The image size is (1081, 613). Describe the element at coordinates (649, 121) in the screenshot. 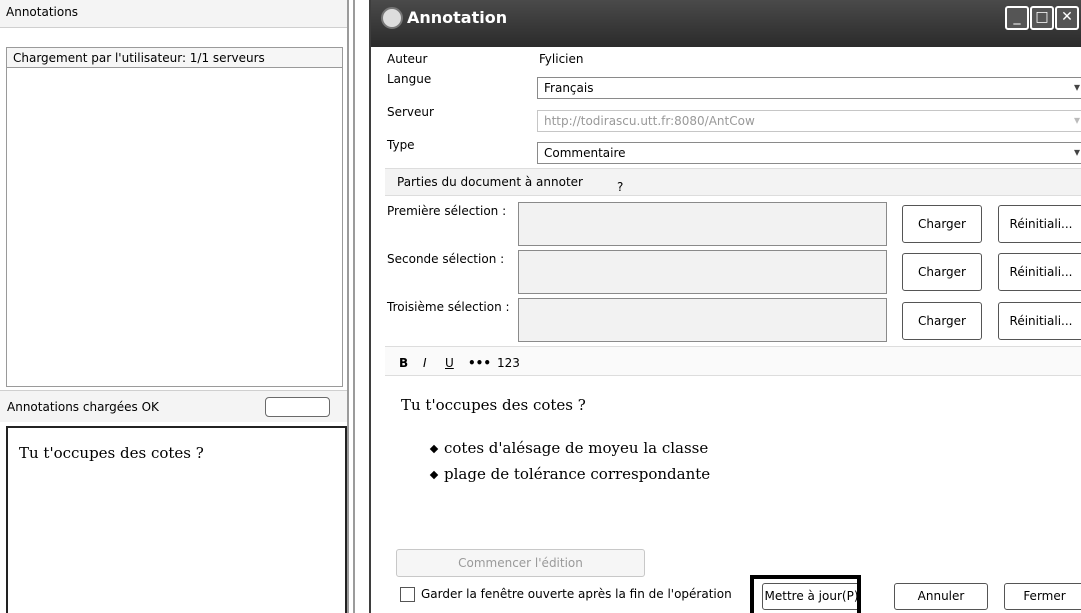

I see `server-value: http://todirascu.utt.fr:8080/AntCow` at that location.